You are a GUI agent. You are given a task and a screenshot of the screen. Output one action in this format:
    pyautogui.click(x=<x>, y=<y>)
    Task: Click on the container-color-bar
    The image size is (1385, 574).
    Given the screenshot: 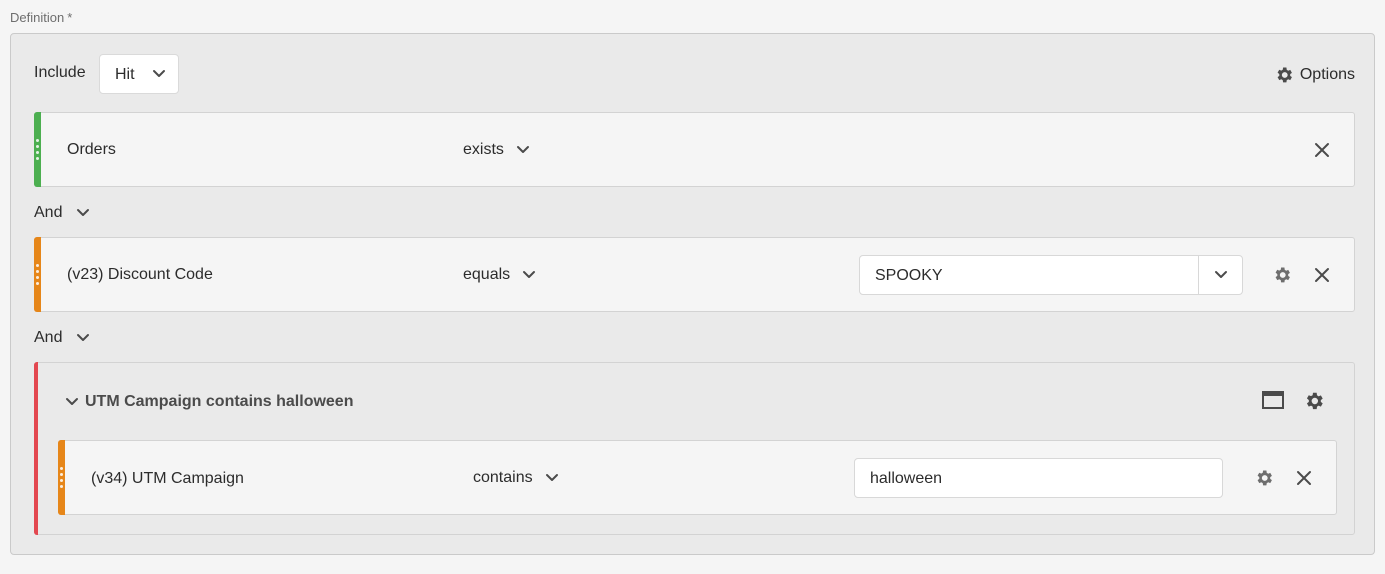 What is the action you would take?
    pyautogui.click(x=36, y=448)
    